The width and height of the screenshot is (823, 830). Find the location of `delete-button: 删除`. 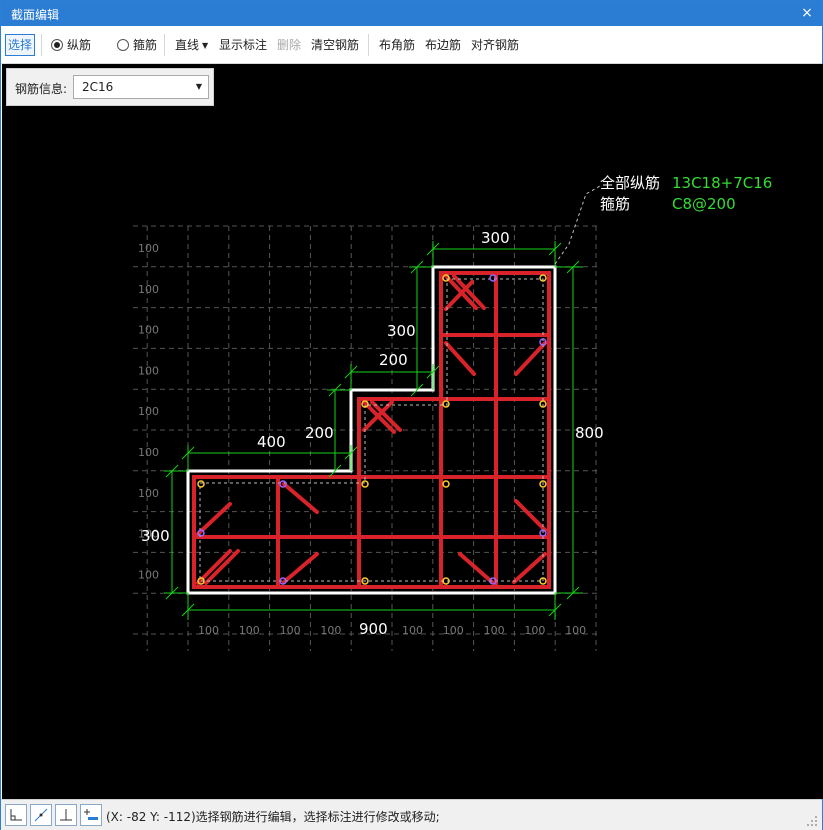

delete-button: 删除 is located at coordinates (289, 45).